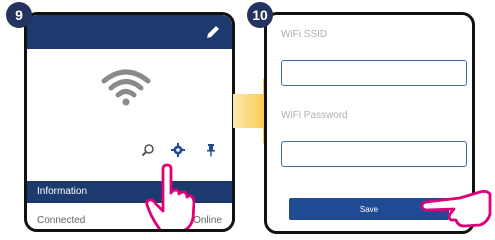  Describe the element at coordinates (19, 15) in the screenshot. I see `step-number-badge: 9` at that location.